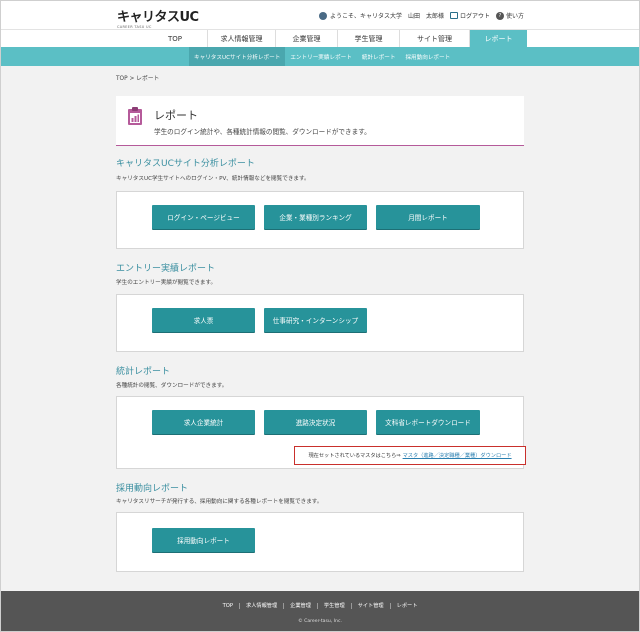 The height and width of the screenshot is (632, 640). I want to click on report-icon, so click(135, 116).